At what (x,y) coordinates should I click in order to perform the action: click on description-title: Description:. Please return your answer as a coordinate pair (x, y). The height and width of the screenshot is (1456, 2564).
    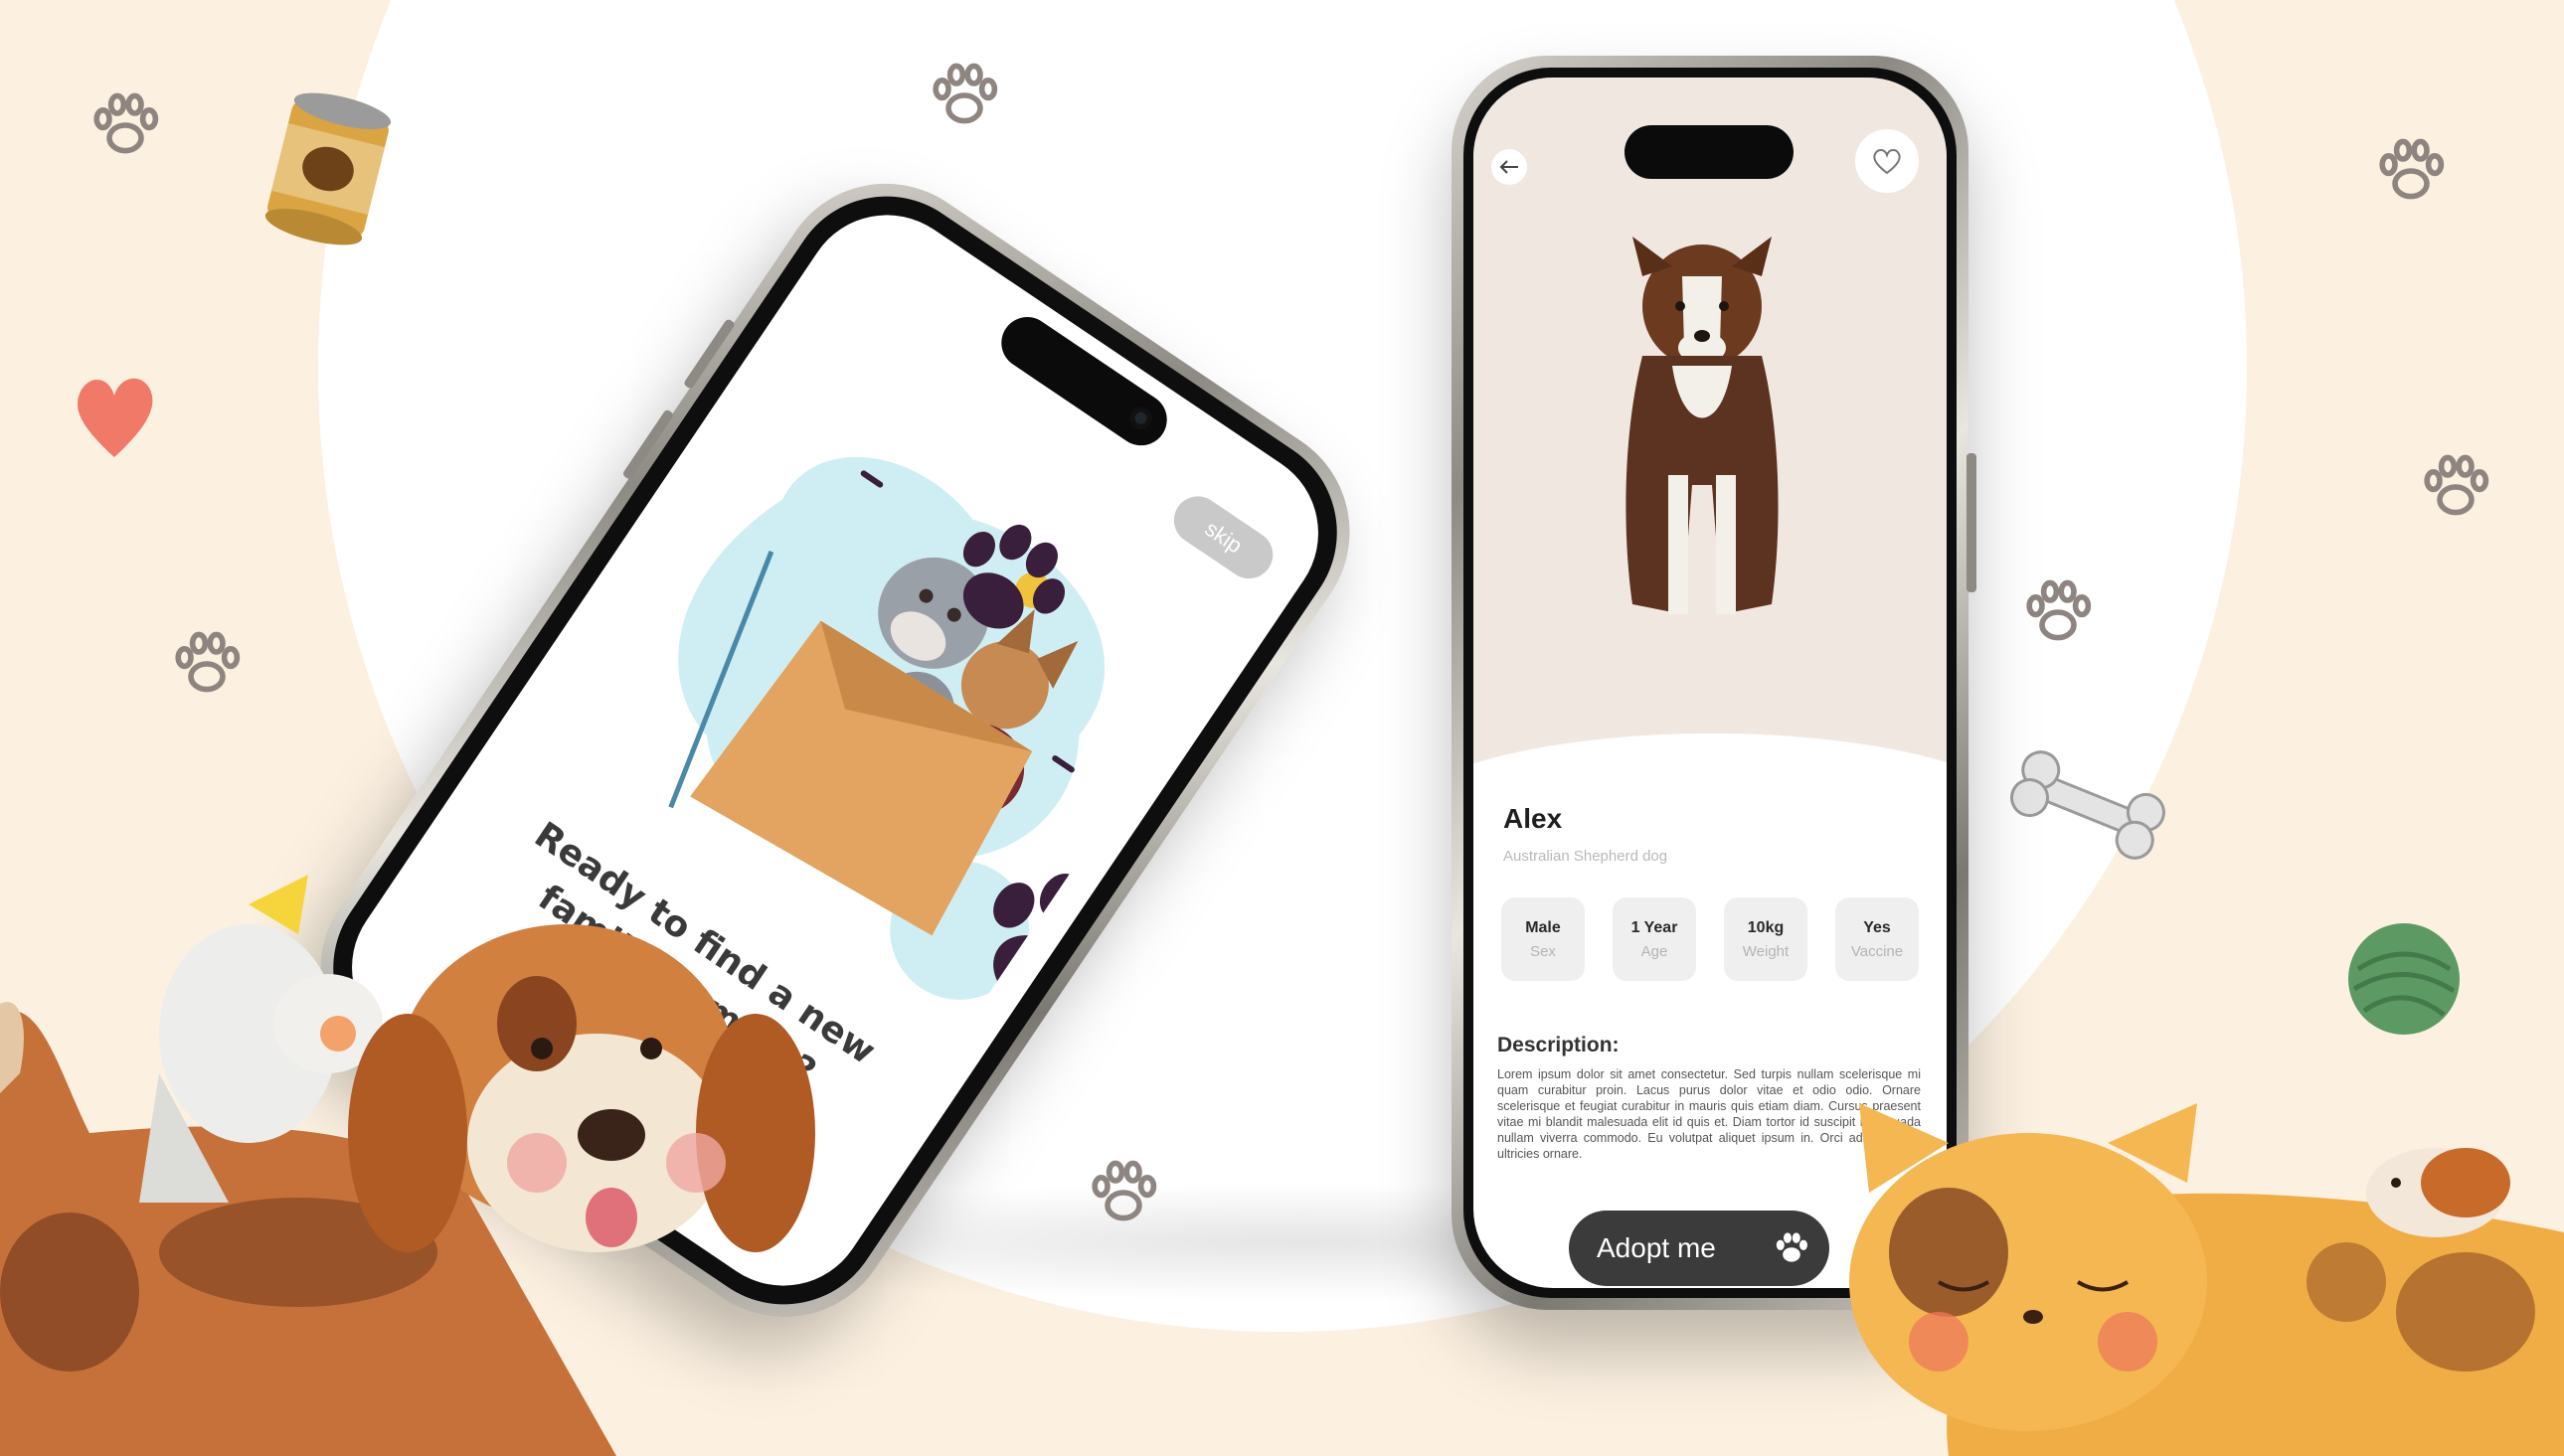
    Looking at the image, I should click on (1558, 1045).